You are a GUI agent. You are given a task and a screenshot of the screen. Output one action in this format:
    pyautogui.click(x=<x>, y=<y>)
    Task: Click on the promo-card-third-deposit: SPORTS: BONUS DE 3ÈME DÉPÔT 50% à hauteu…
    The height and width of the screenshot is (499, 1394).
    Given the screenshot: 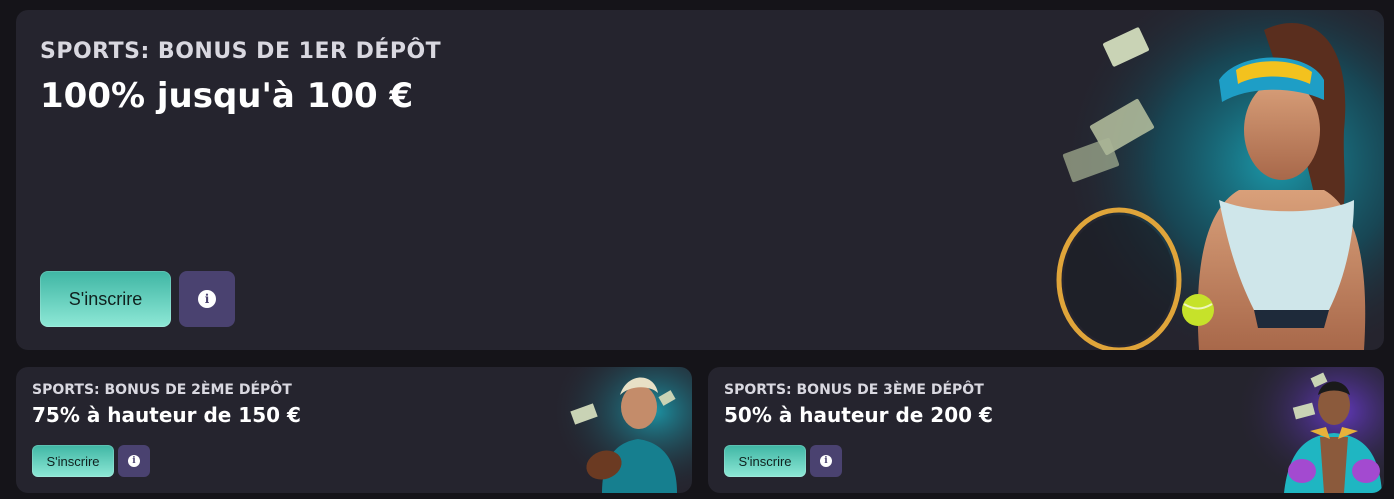 What is the action you would take?
    pyautogui.click(x=1046, y=430)
    